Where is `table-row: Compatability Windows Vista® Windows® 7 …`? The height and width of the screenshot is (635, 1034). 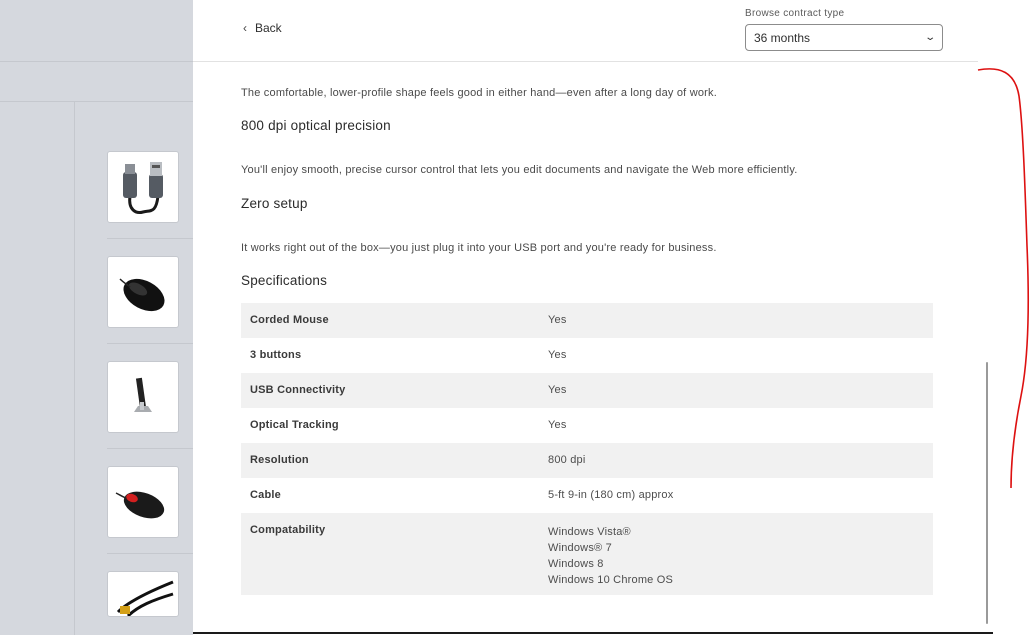 table-row: Compatability Windows Vista® Windows® 7 … is located at coordinates (587, 554).